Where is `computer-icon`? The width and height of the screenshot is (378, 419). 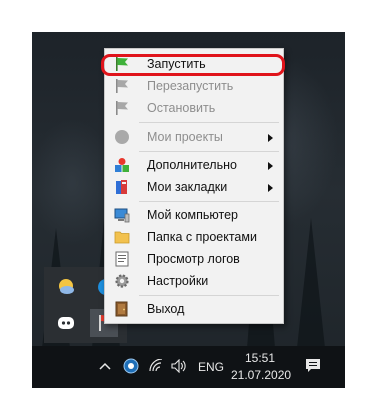 computer-icon is located at coordinates (122, 215).